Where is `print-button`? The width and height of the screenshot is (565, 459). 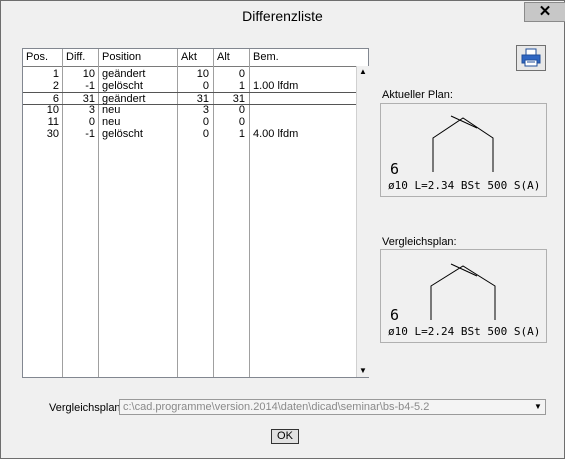 print-button is located at coordinates (531, 58).